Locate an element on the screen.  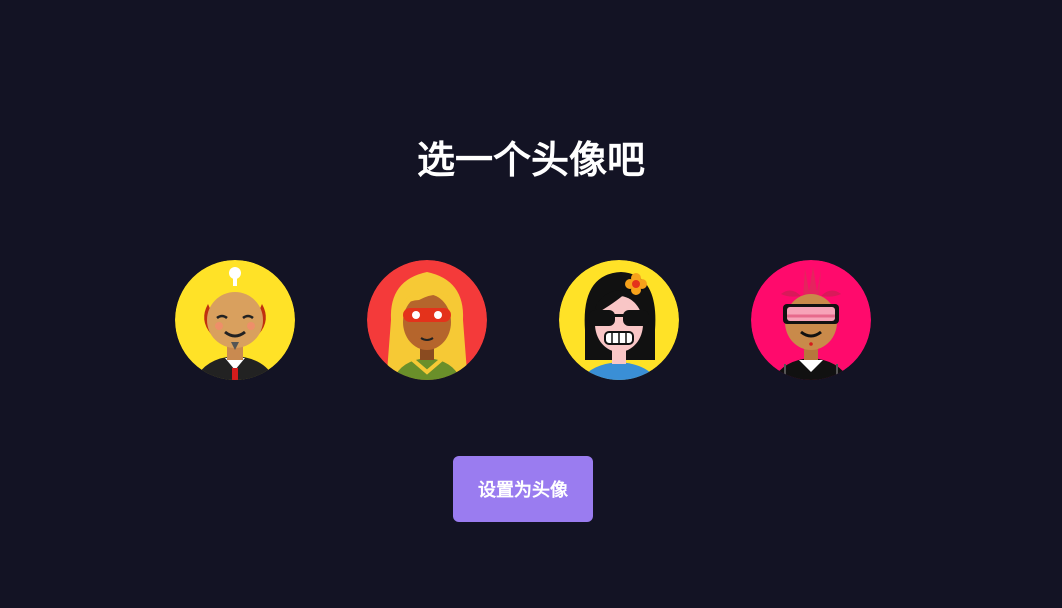
page-title: 选一个头像吧 is located at coordinates (530, 160).